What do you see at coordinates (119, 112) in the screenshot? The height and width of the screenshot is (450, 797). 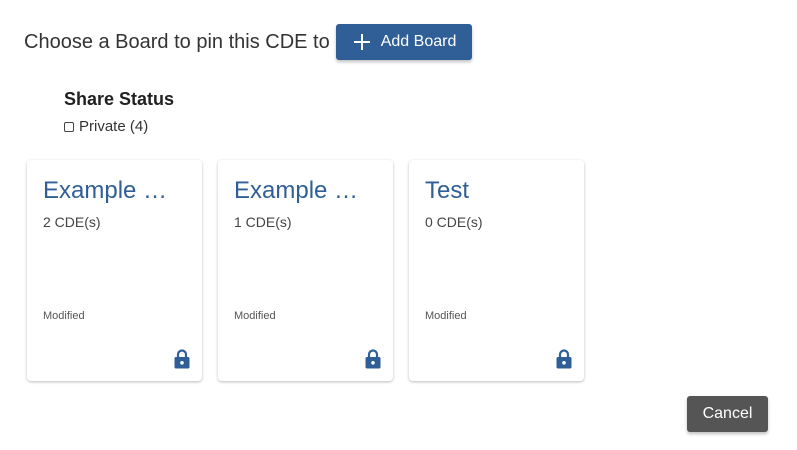 I see `share-status-filter: Share Status Private (4)` at bounding box center [119, 112].